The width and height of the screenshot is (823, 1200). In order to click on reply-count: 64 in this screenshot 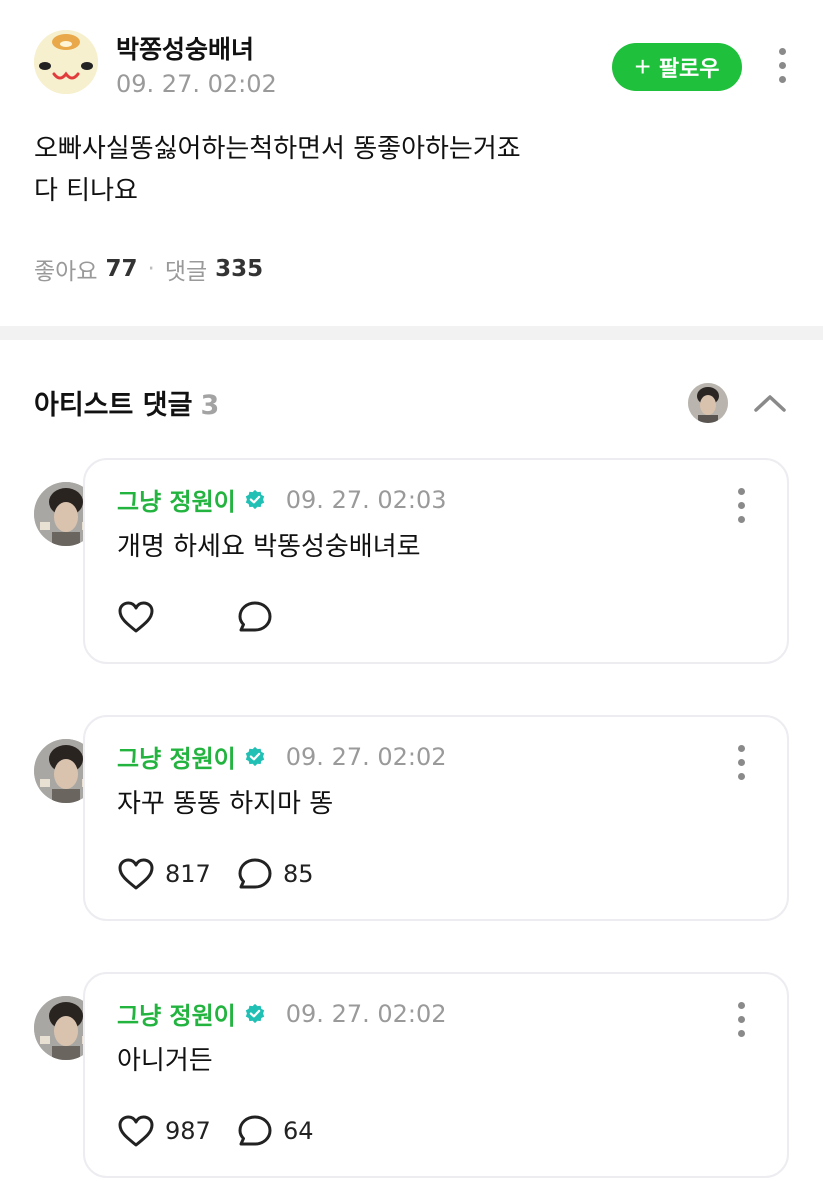, I will do `click(298, 1131)`.